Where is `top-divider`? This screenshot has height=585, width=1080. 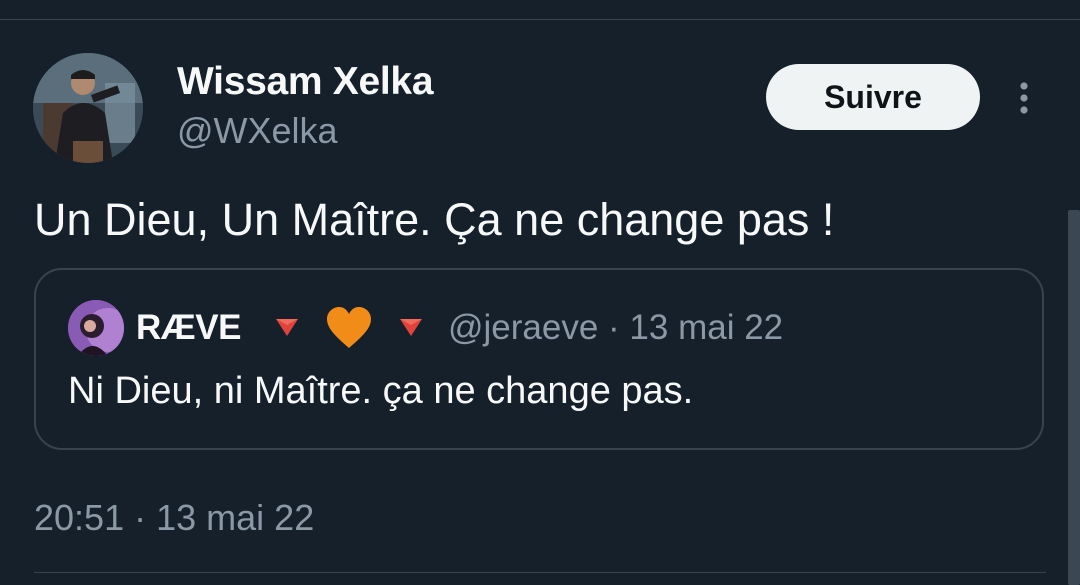
top-divider is located at coordinates (540, 19).